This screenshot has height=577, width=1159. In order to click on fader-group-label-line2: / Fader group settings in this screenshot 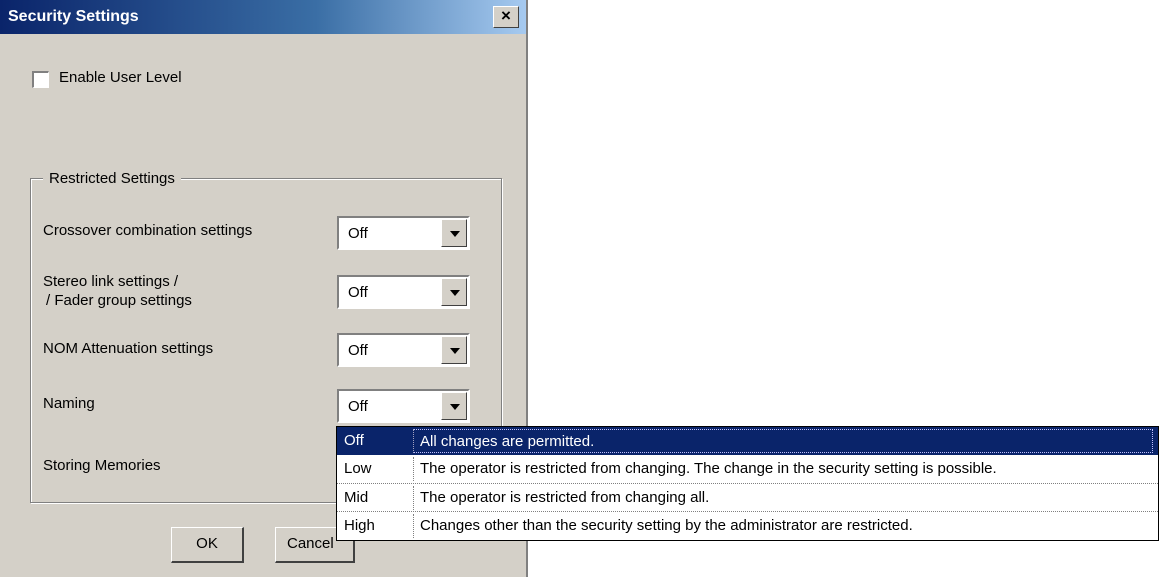, I will do `click(119, 300)`.